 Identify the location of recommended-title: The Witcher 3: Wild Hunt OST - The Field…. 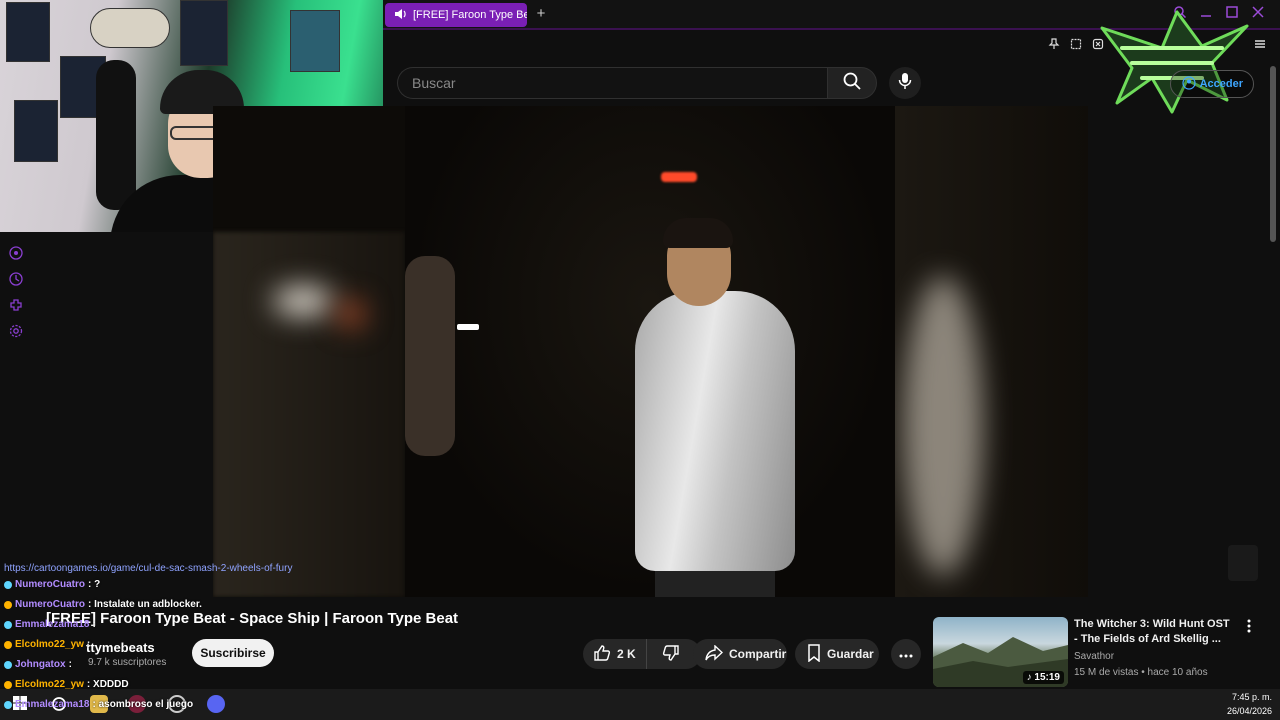
(1154, 632).